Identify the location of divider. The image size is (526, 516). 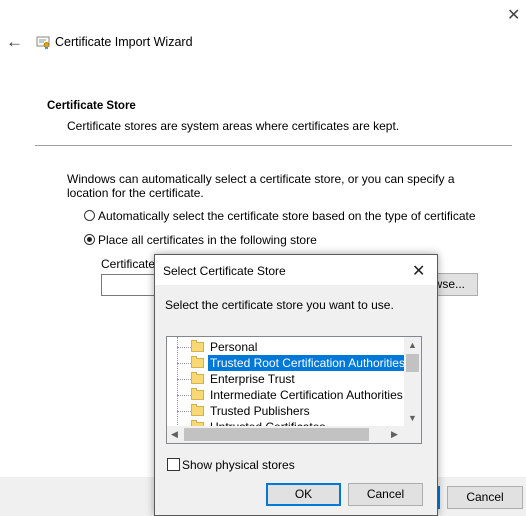
(273, 145).